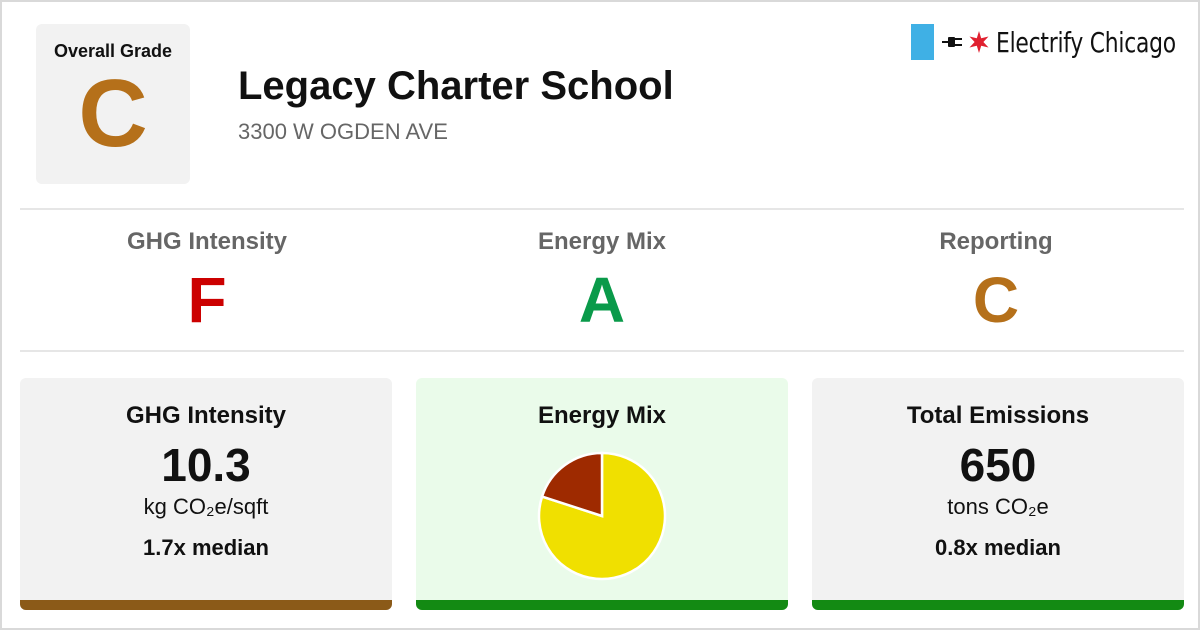 The image size is (1200, 630). Describe the element at coordinates (922, 42) in the screenshot. I see `flag-icon` at that location.